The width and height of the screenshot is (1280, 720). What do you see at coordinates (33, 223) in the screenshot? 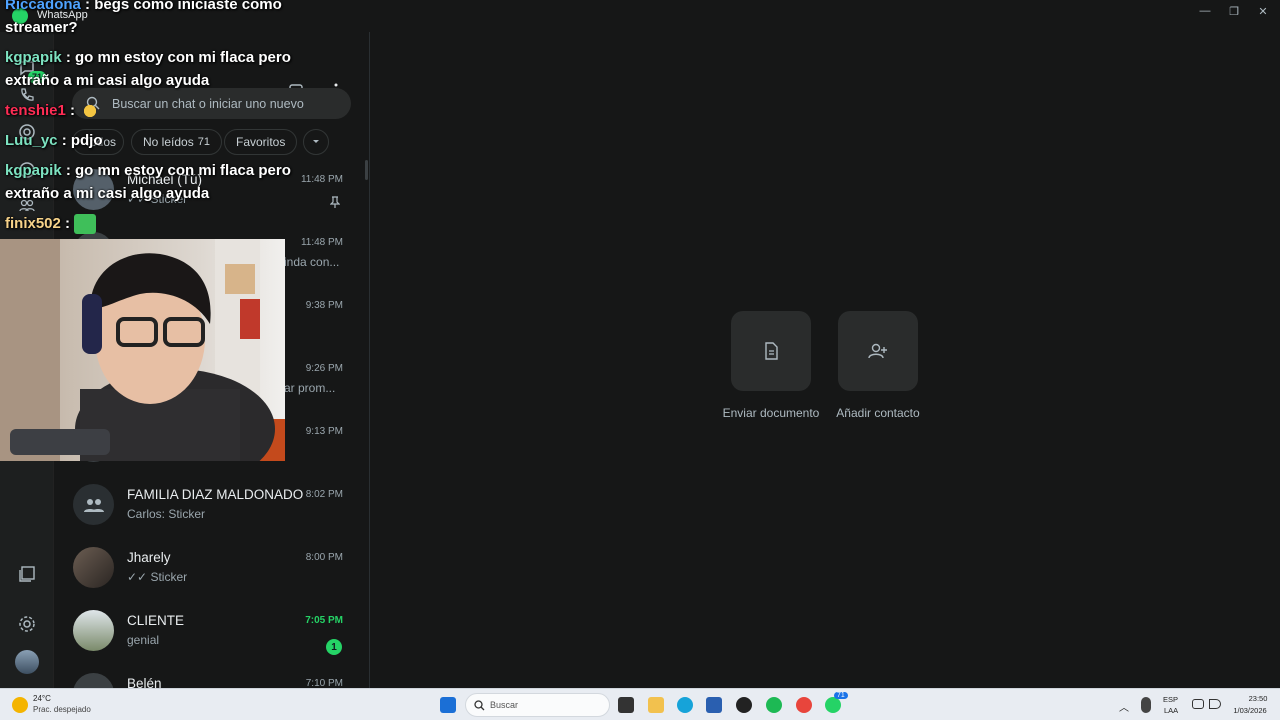
I see `stream-chat-username: finix502` at bounding box center [33, 223].